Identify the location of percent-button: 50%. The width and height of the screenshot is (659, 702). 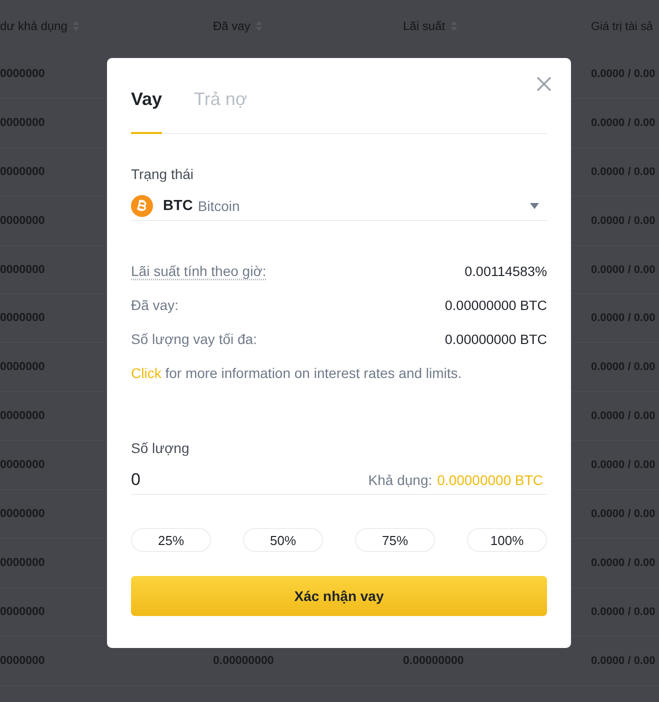
(283, 540).